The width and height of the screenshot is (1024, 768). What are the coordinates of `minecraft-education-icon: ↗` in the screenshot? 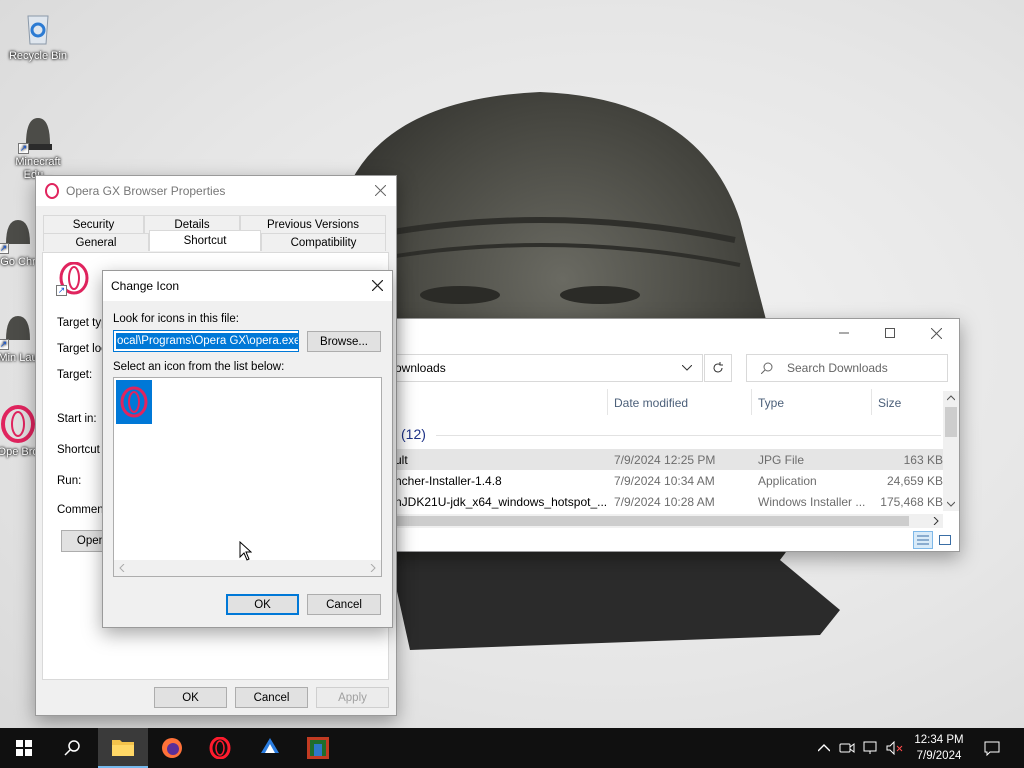 It's located at (38, 134).